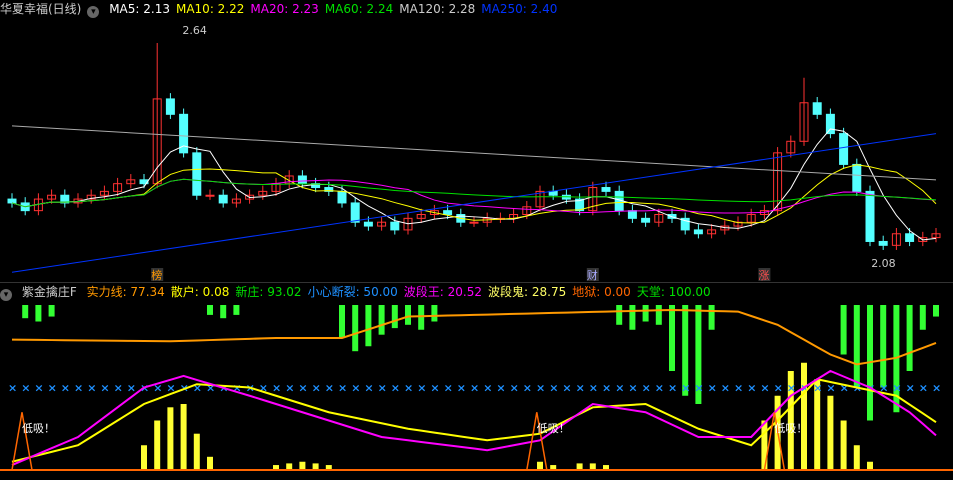 The width and height of the screenshot is (953, 480). What do you see at coordinates (763, 275) in the screenshot?
I see `event-marker: 涨` at bounding box center [763, 275].